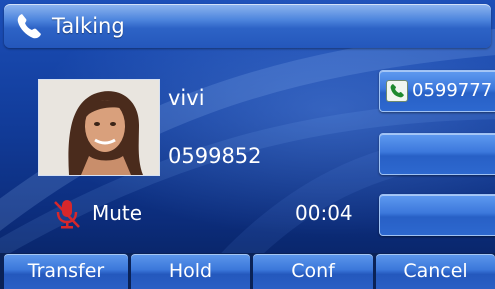  Describe the element at coordinates (324, 213) in the screenshot. I see `call-duration: 00:04` at that location.